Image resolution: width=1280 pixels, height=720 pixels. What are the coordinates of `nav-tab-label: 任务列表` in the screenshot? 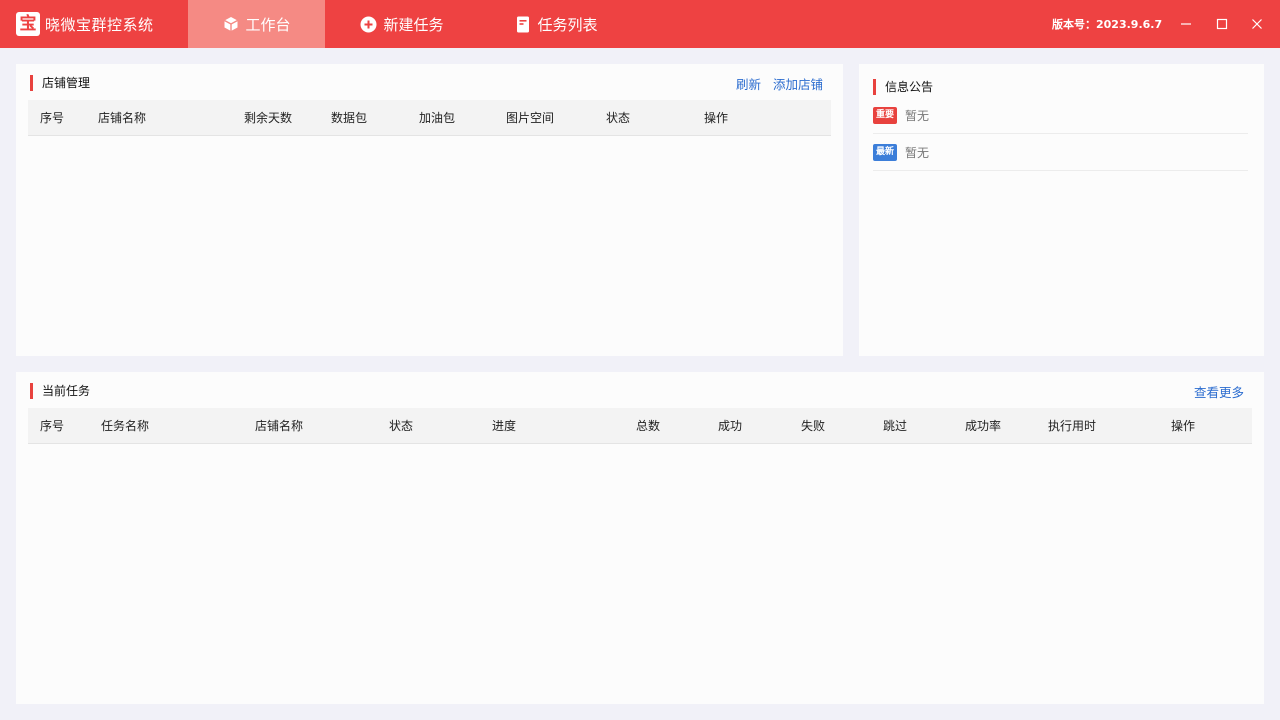 It's located at (567, 24).